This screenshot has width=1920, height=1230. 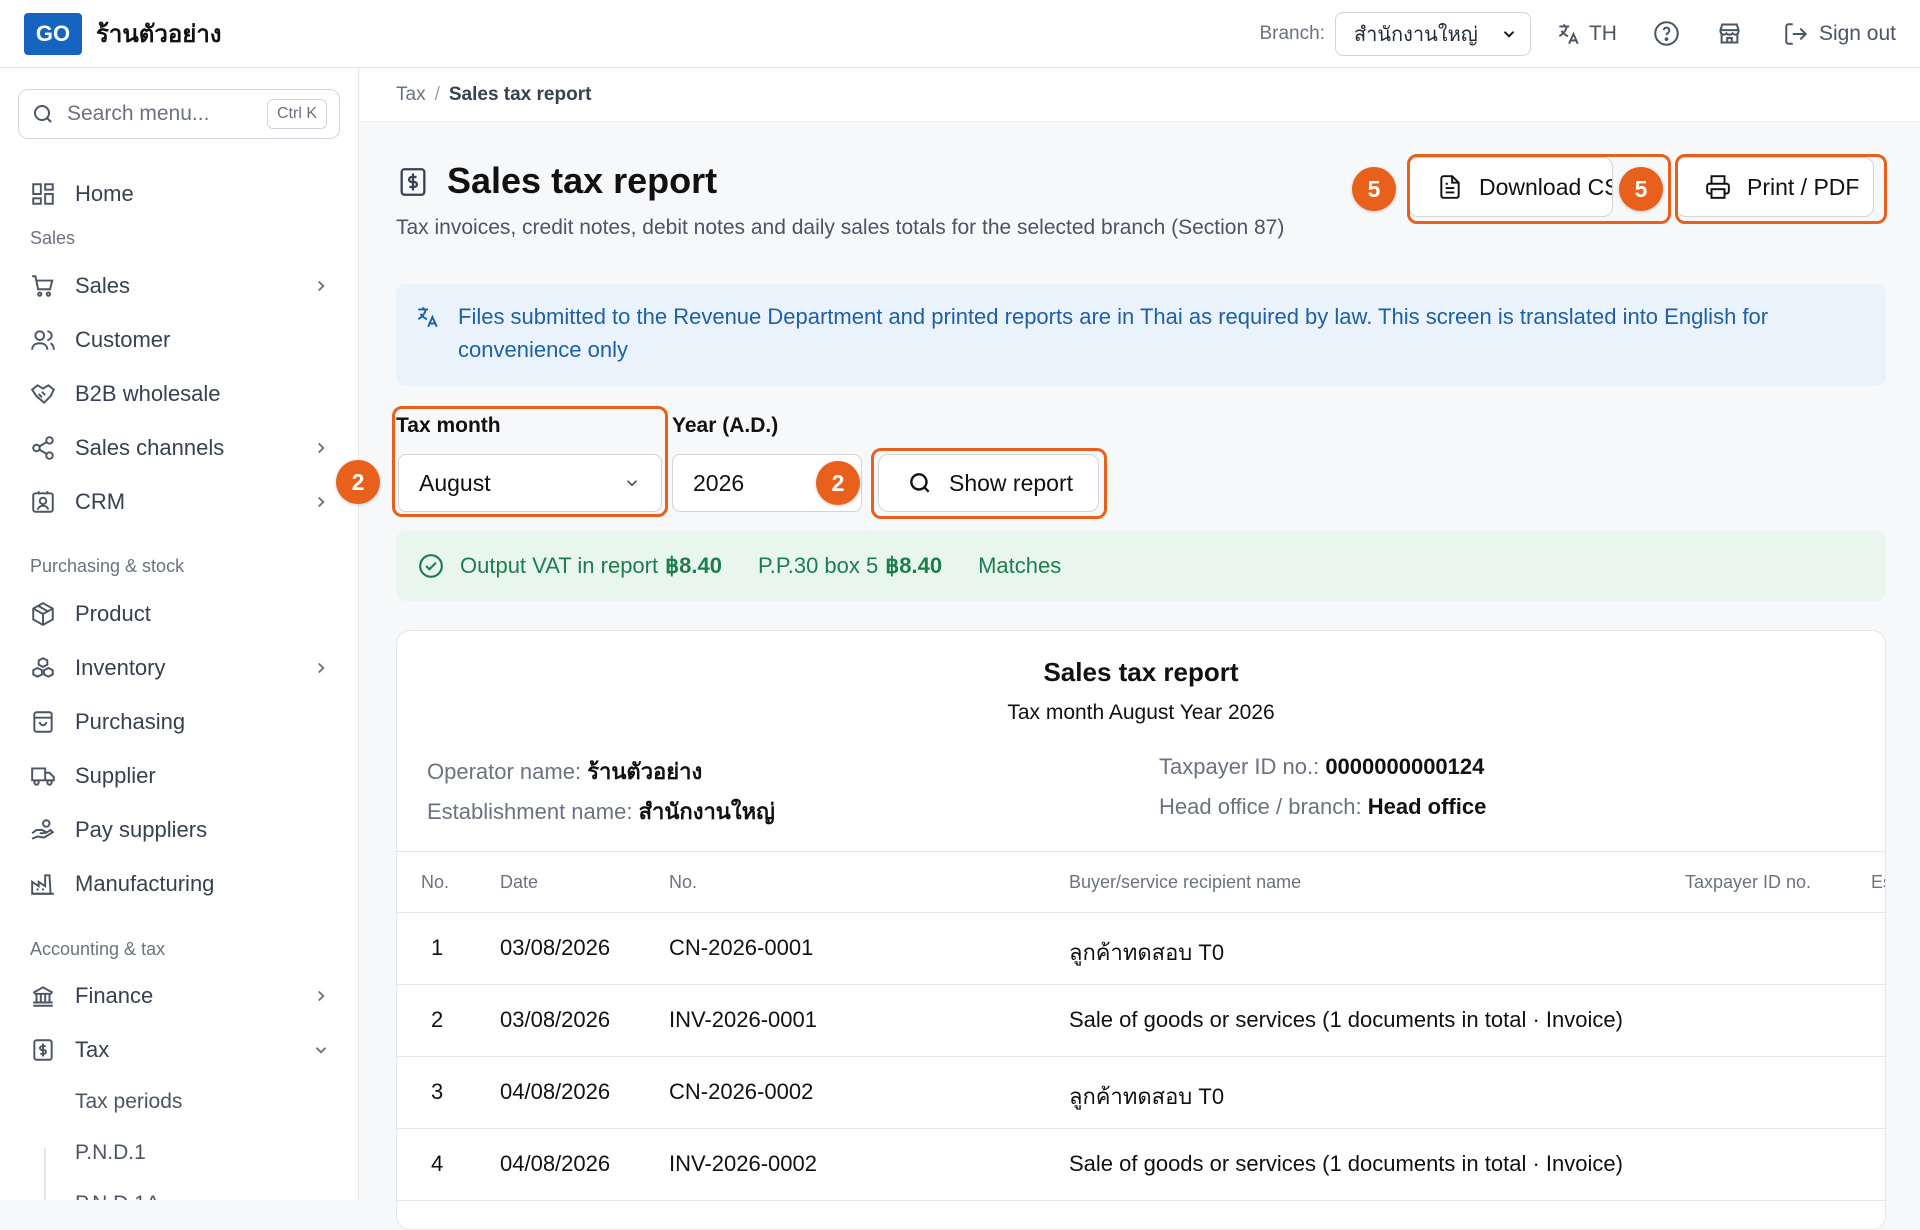 I want to click on sidebar-item-purchasing: Purchasing, so click(x=180, y=722).